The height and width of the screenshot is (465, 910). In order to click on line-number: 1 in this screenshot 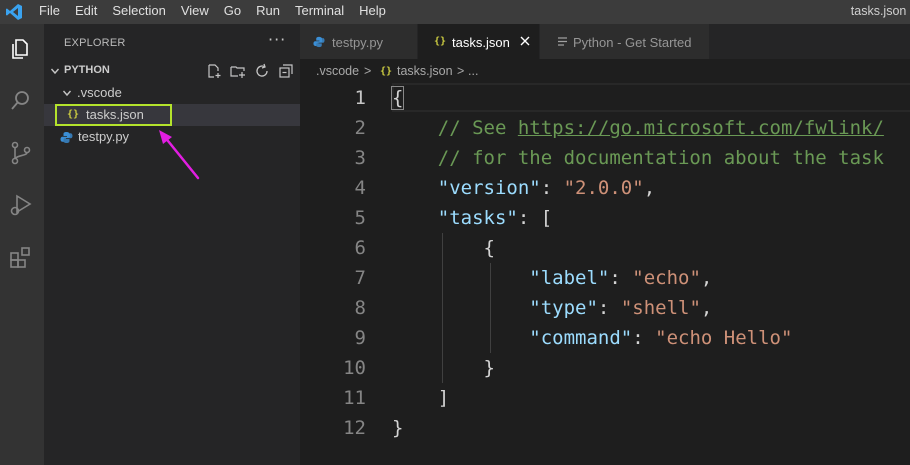, I will do `click(360, 98)`.